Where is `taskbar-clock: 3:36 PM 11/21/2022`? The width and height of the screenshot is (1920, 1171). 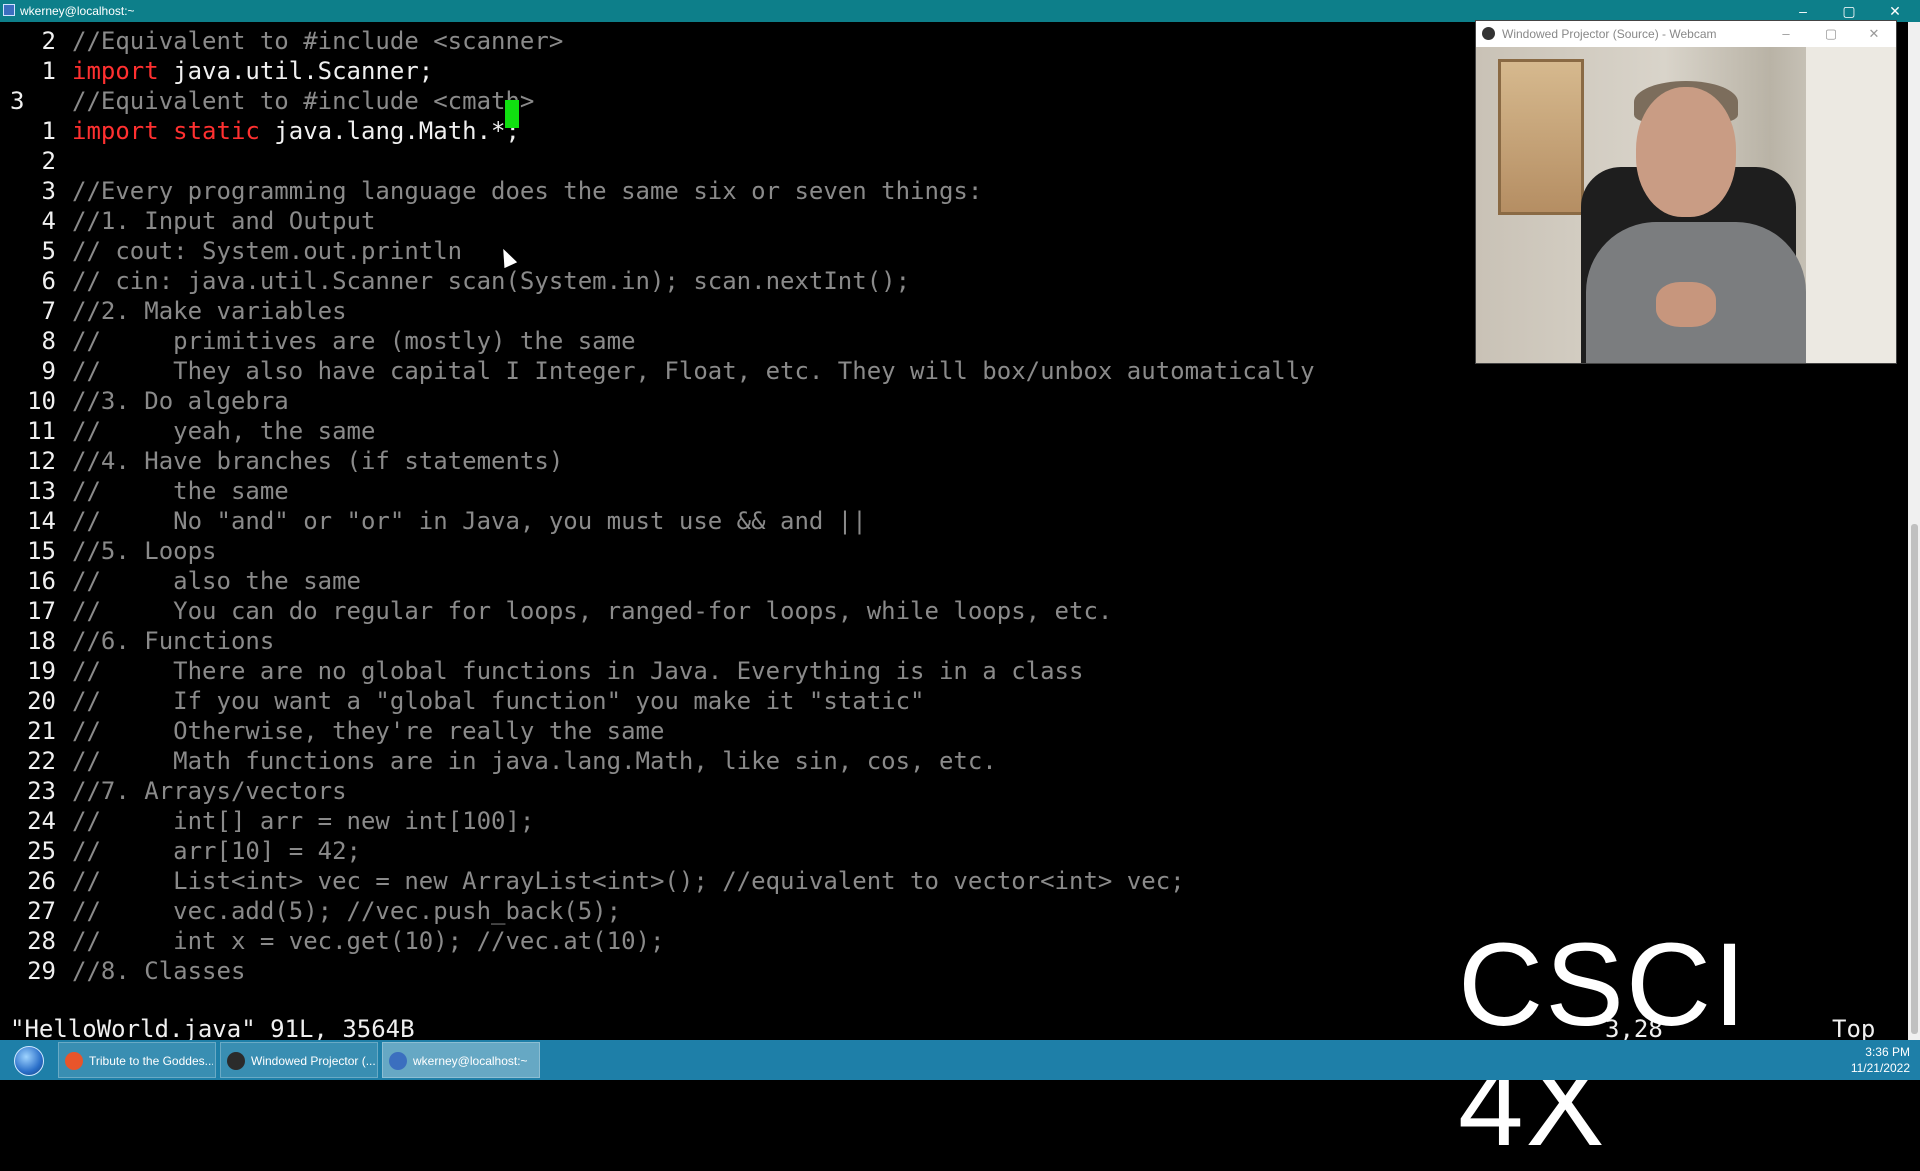 taskbar-clock: 3:36 PM 11/21/2022 is located at coordinates (1880, 1060).